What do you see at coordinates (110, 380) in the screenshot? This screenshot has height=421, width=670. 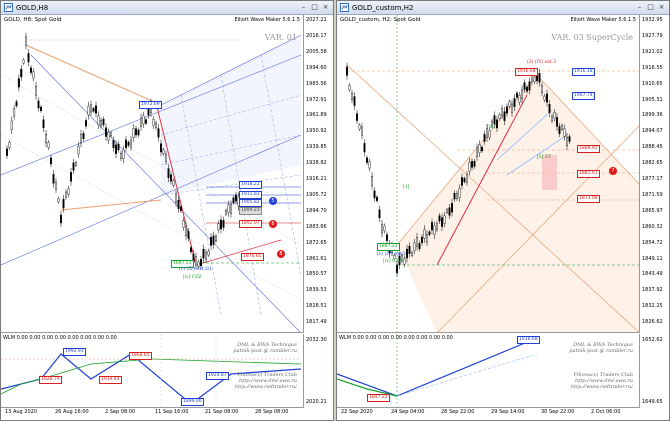 I see `indicator-label: 1919.44` at bounding box center [110, 380].